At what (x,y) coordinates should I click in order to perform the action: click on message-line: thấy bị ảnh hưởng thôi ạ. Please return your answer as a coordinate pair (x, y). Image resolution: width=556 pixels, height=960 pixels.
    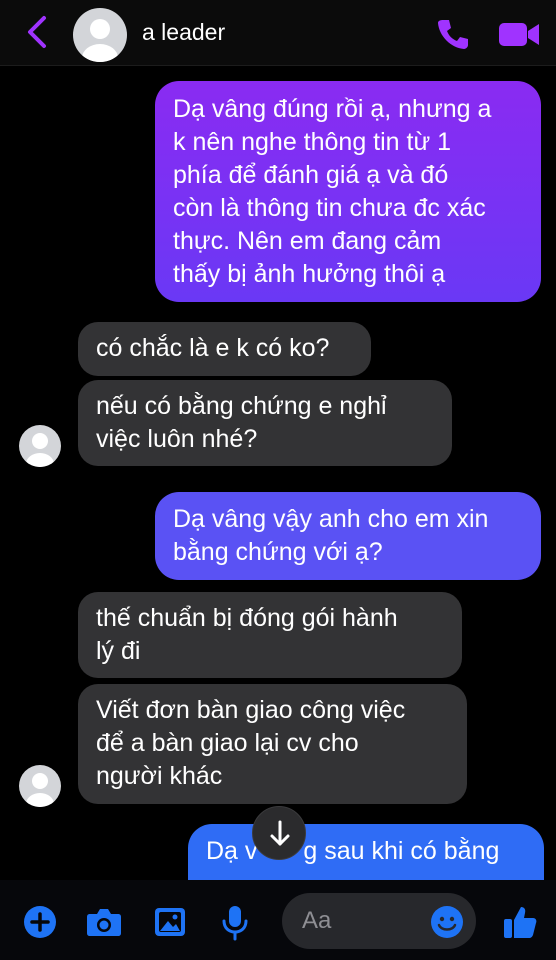
    Looking at the image, I should click on (309, 274).